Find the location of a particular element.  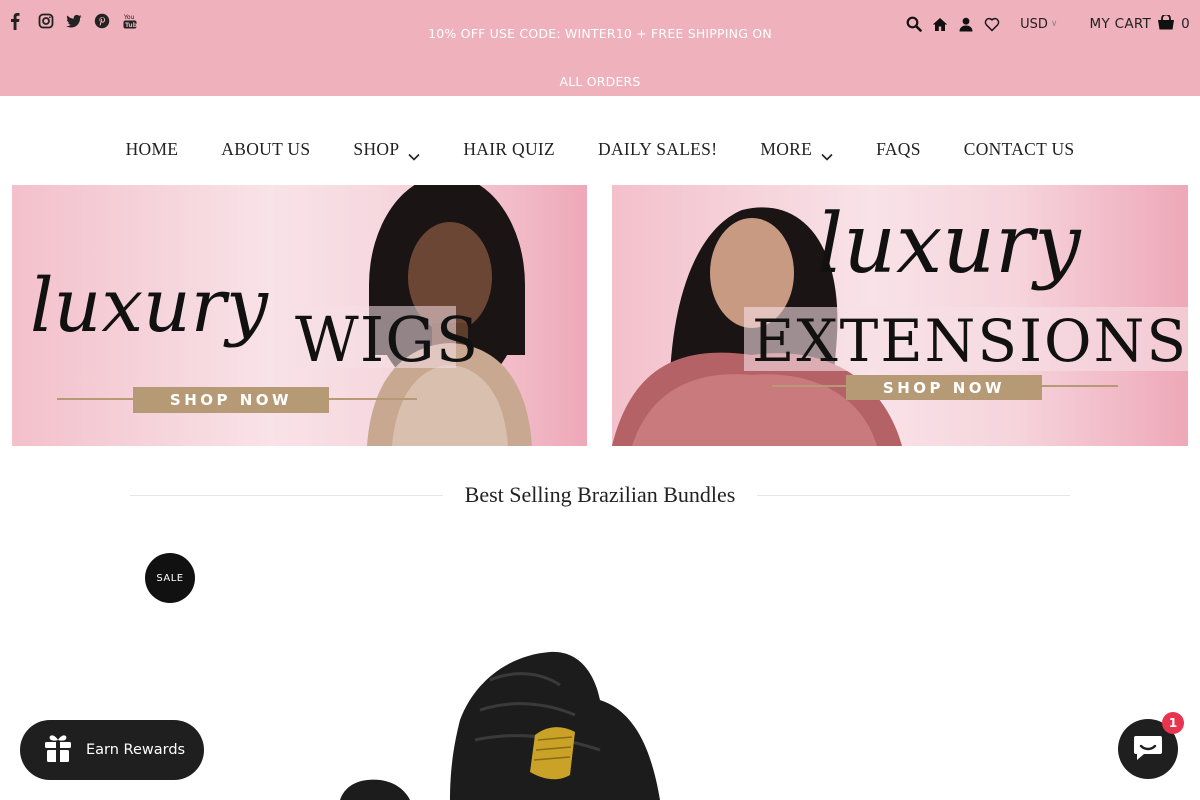

nav-faqs: FAQS is located at coordinates (898, 149).